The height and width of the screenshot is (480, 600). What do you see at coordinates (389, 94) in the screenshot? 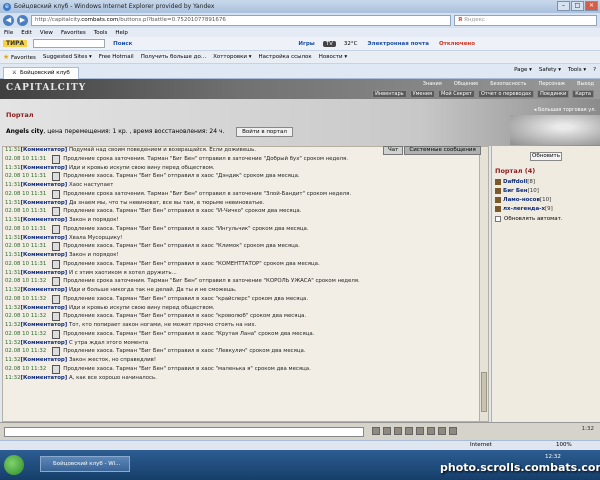
I see `link-inventory: Инвентарь` at bounding box center [389, 94].